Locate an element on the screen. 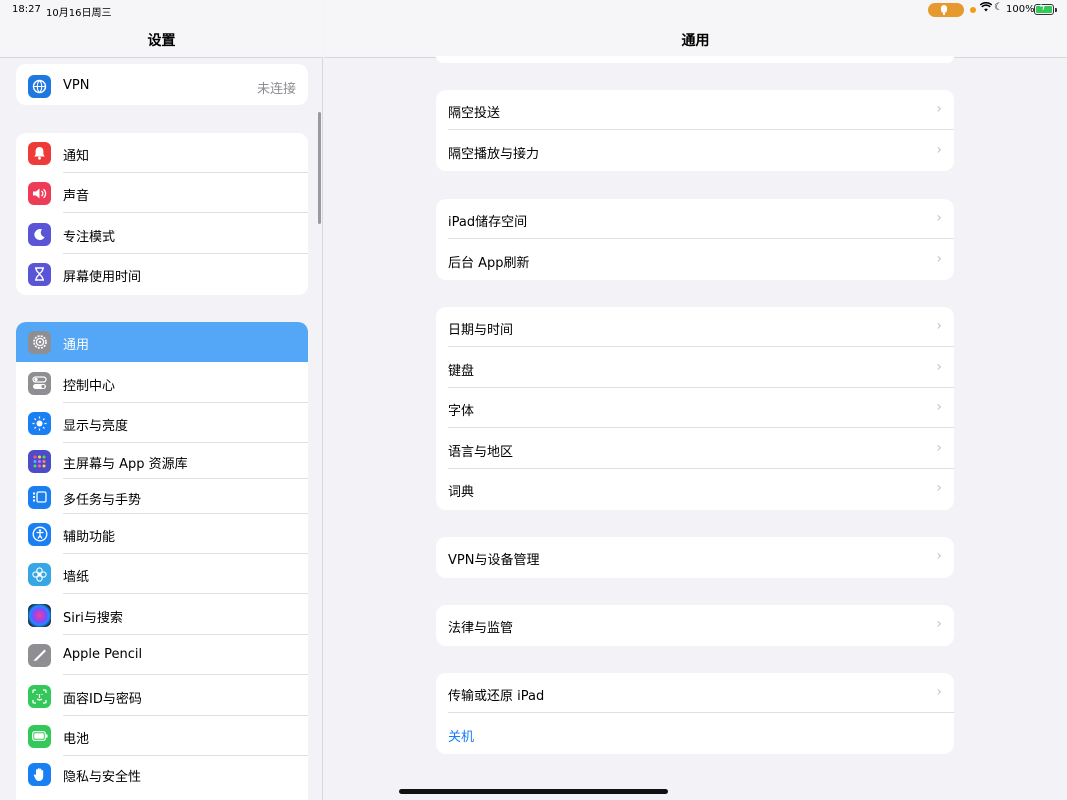 The height and width of the screenshot is (800, 1067). sidebar-item-accessibility: 辅助功能 is located at coordinates (162, 534).